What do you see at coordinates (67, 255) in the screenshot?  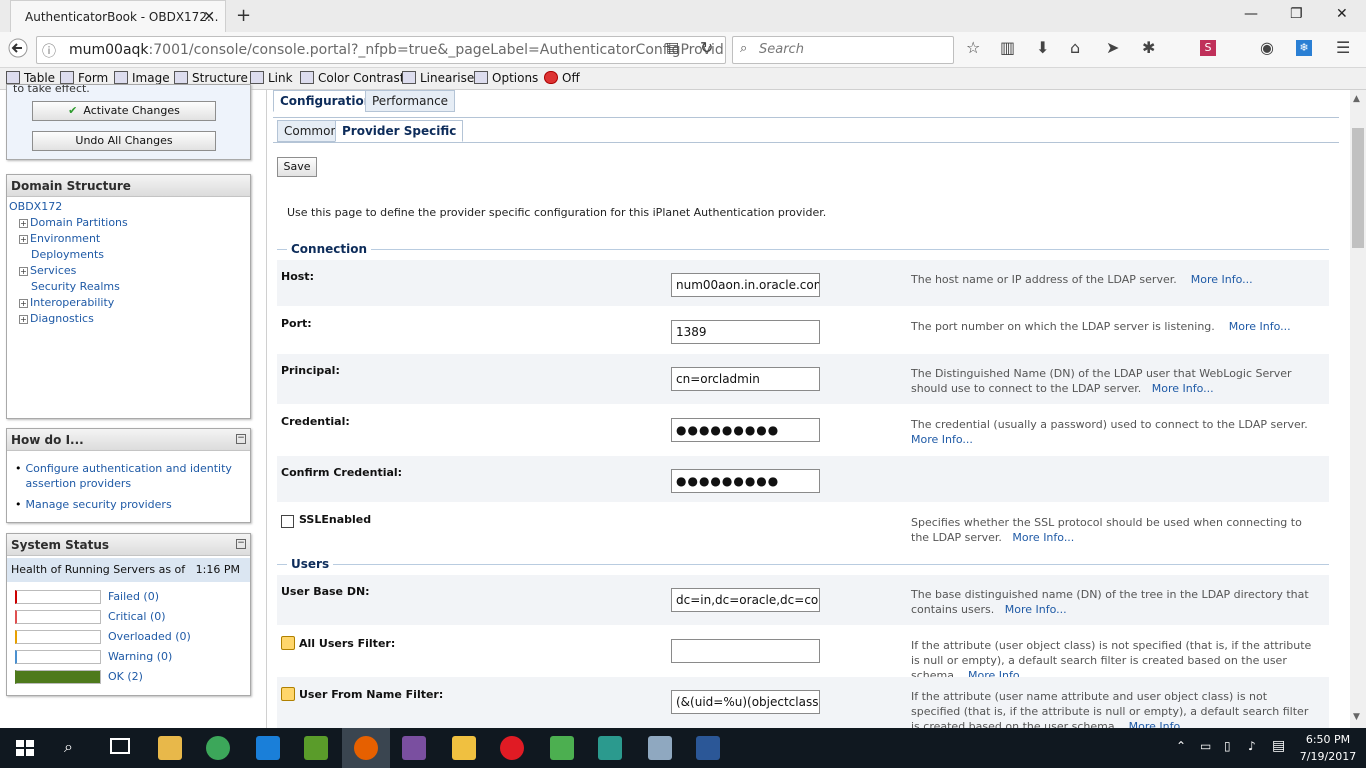 I see `tree-item-deployments: Deployments` at bounding box center [67, 255].